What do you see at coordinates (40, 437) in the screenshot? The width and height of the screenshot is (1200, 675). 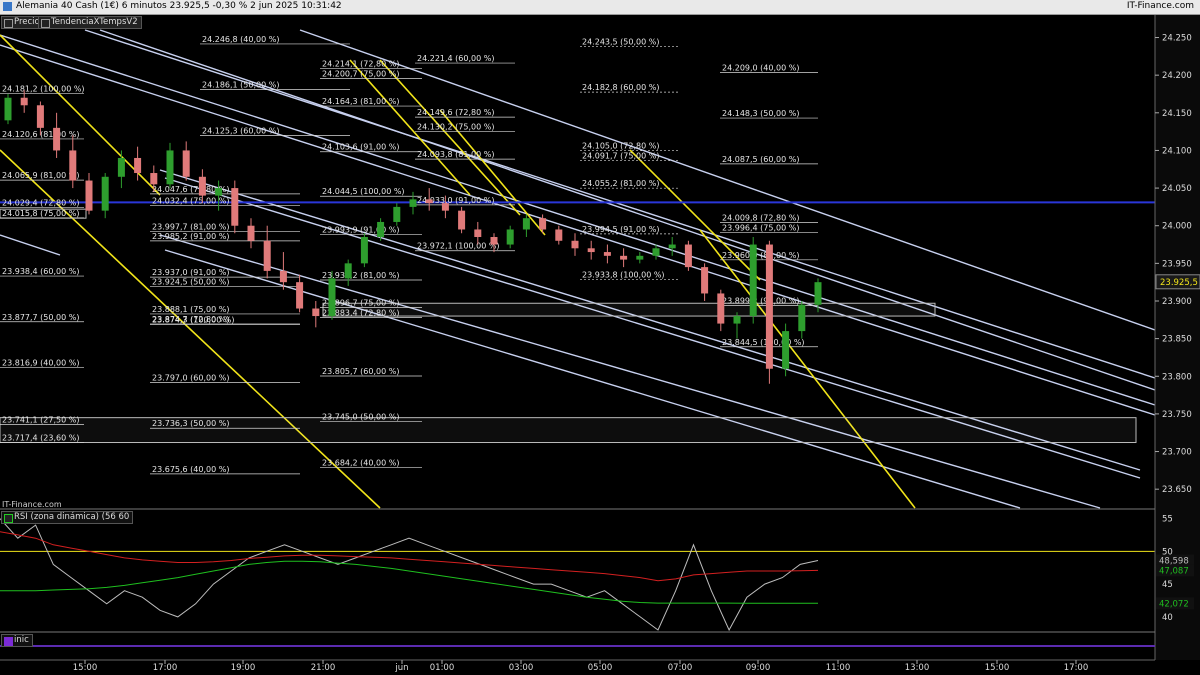 I see `fib-level-label: 23.717,4 (23,60 %)` at bounding box center [40, 437].